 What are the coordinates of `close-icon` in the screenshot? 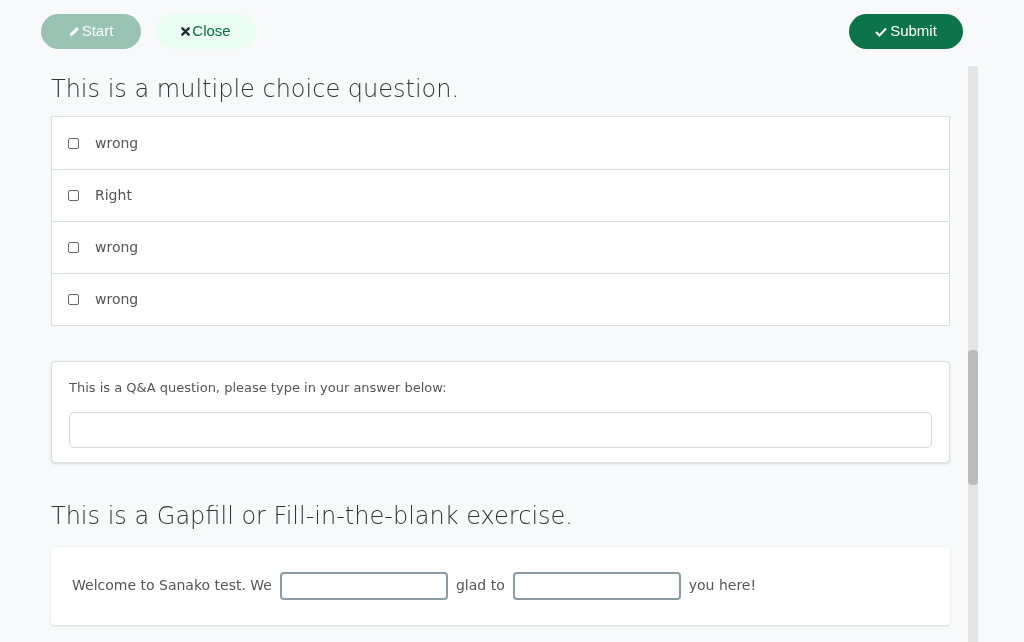 It's located at (186, 31).